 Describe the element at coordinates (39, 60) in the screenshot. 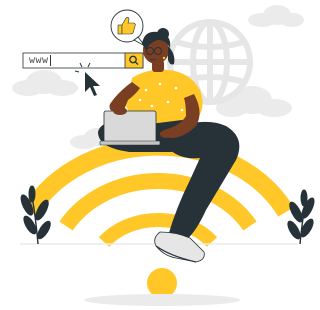

I see `search-input: www` at that location.